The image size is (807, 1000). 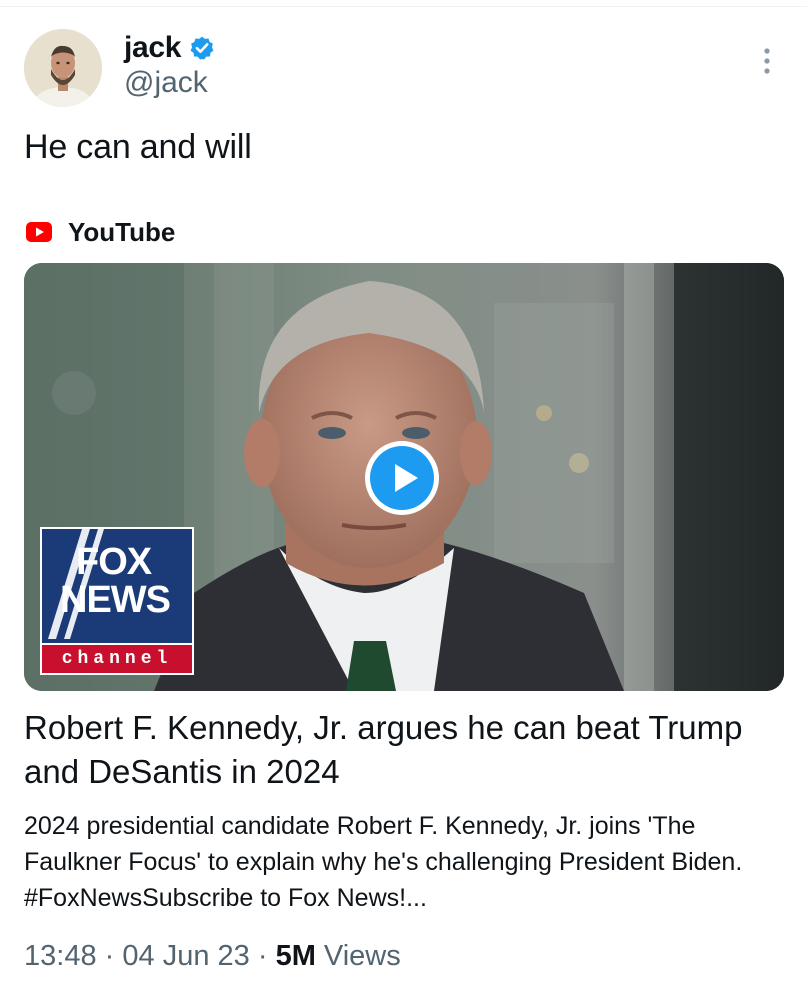 I want to click on author-name: jack, so click(x=153, y=48).